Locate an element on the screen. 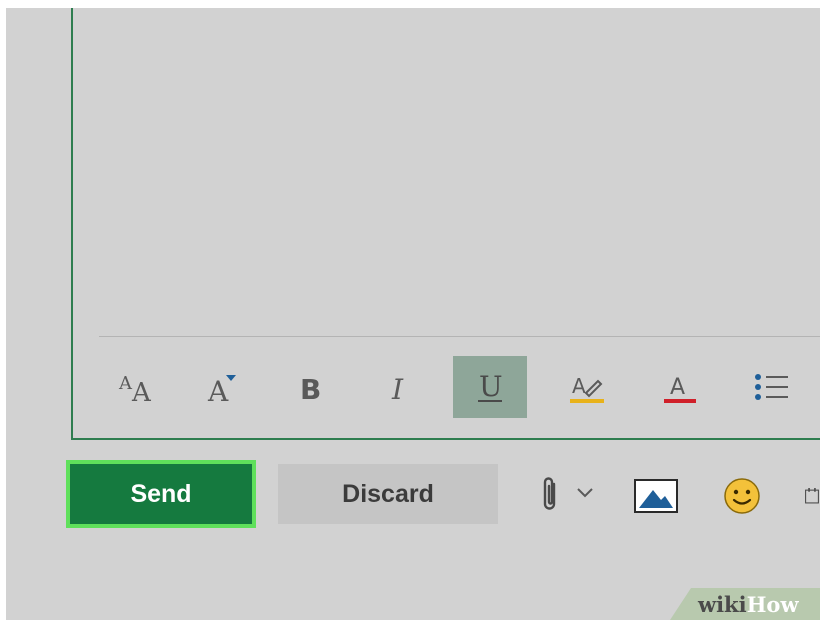 Image resolution: width=820 pixels, height=620 pixels. grow-font-button: A is located at coordinates (222, 387).